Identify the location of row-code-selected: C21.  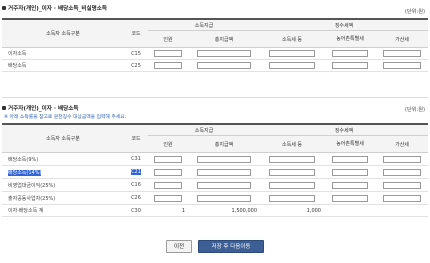
(136, 172).